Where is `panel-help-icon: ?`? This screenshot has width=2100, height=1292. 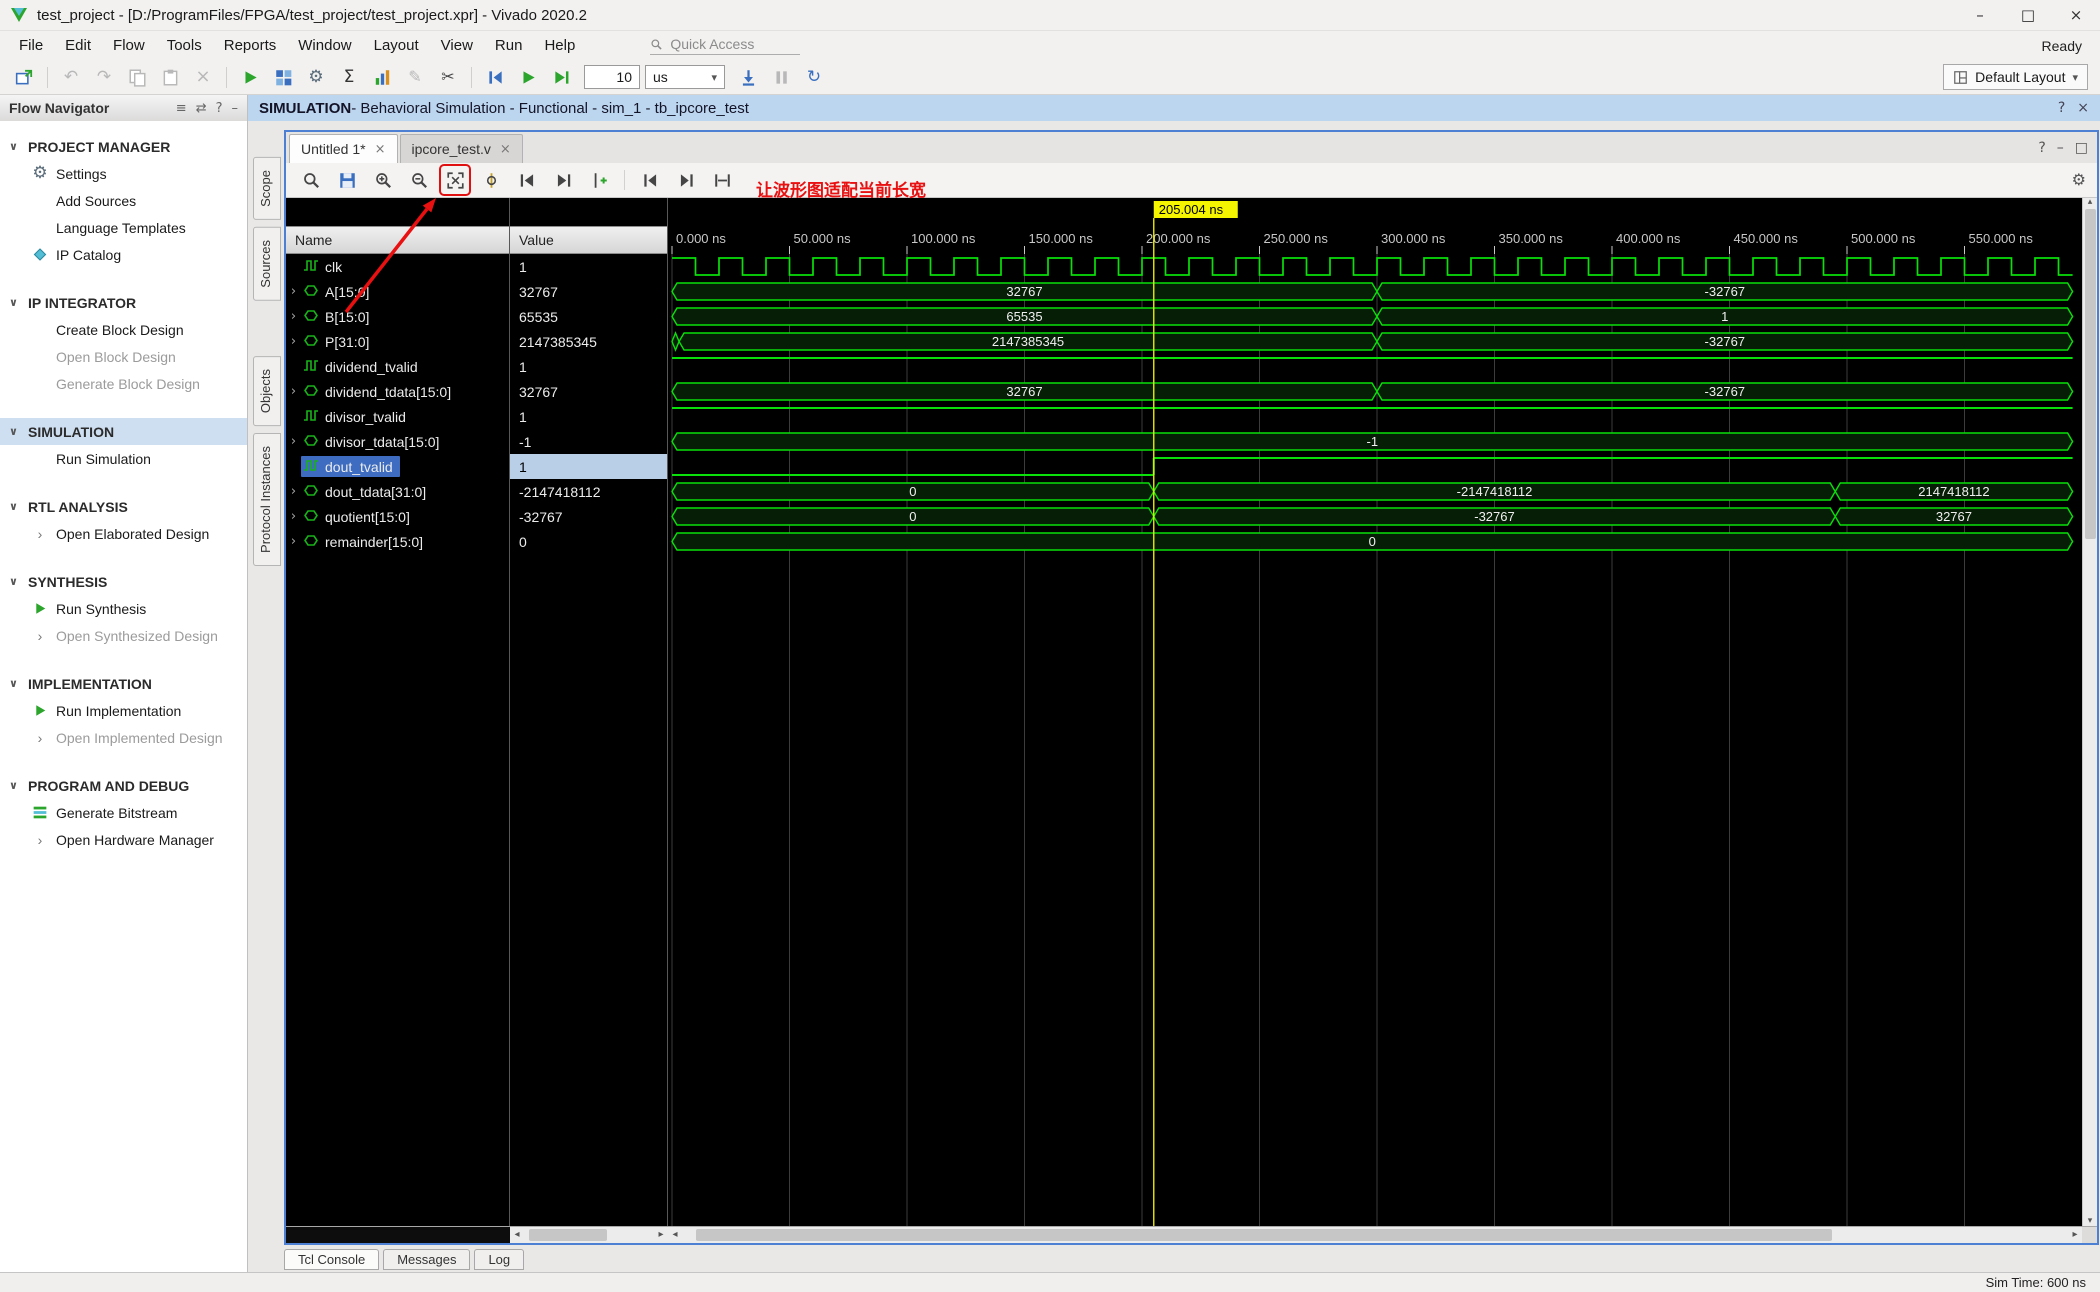
panel-help-icon: ? is located at coordinates (2041, 148).